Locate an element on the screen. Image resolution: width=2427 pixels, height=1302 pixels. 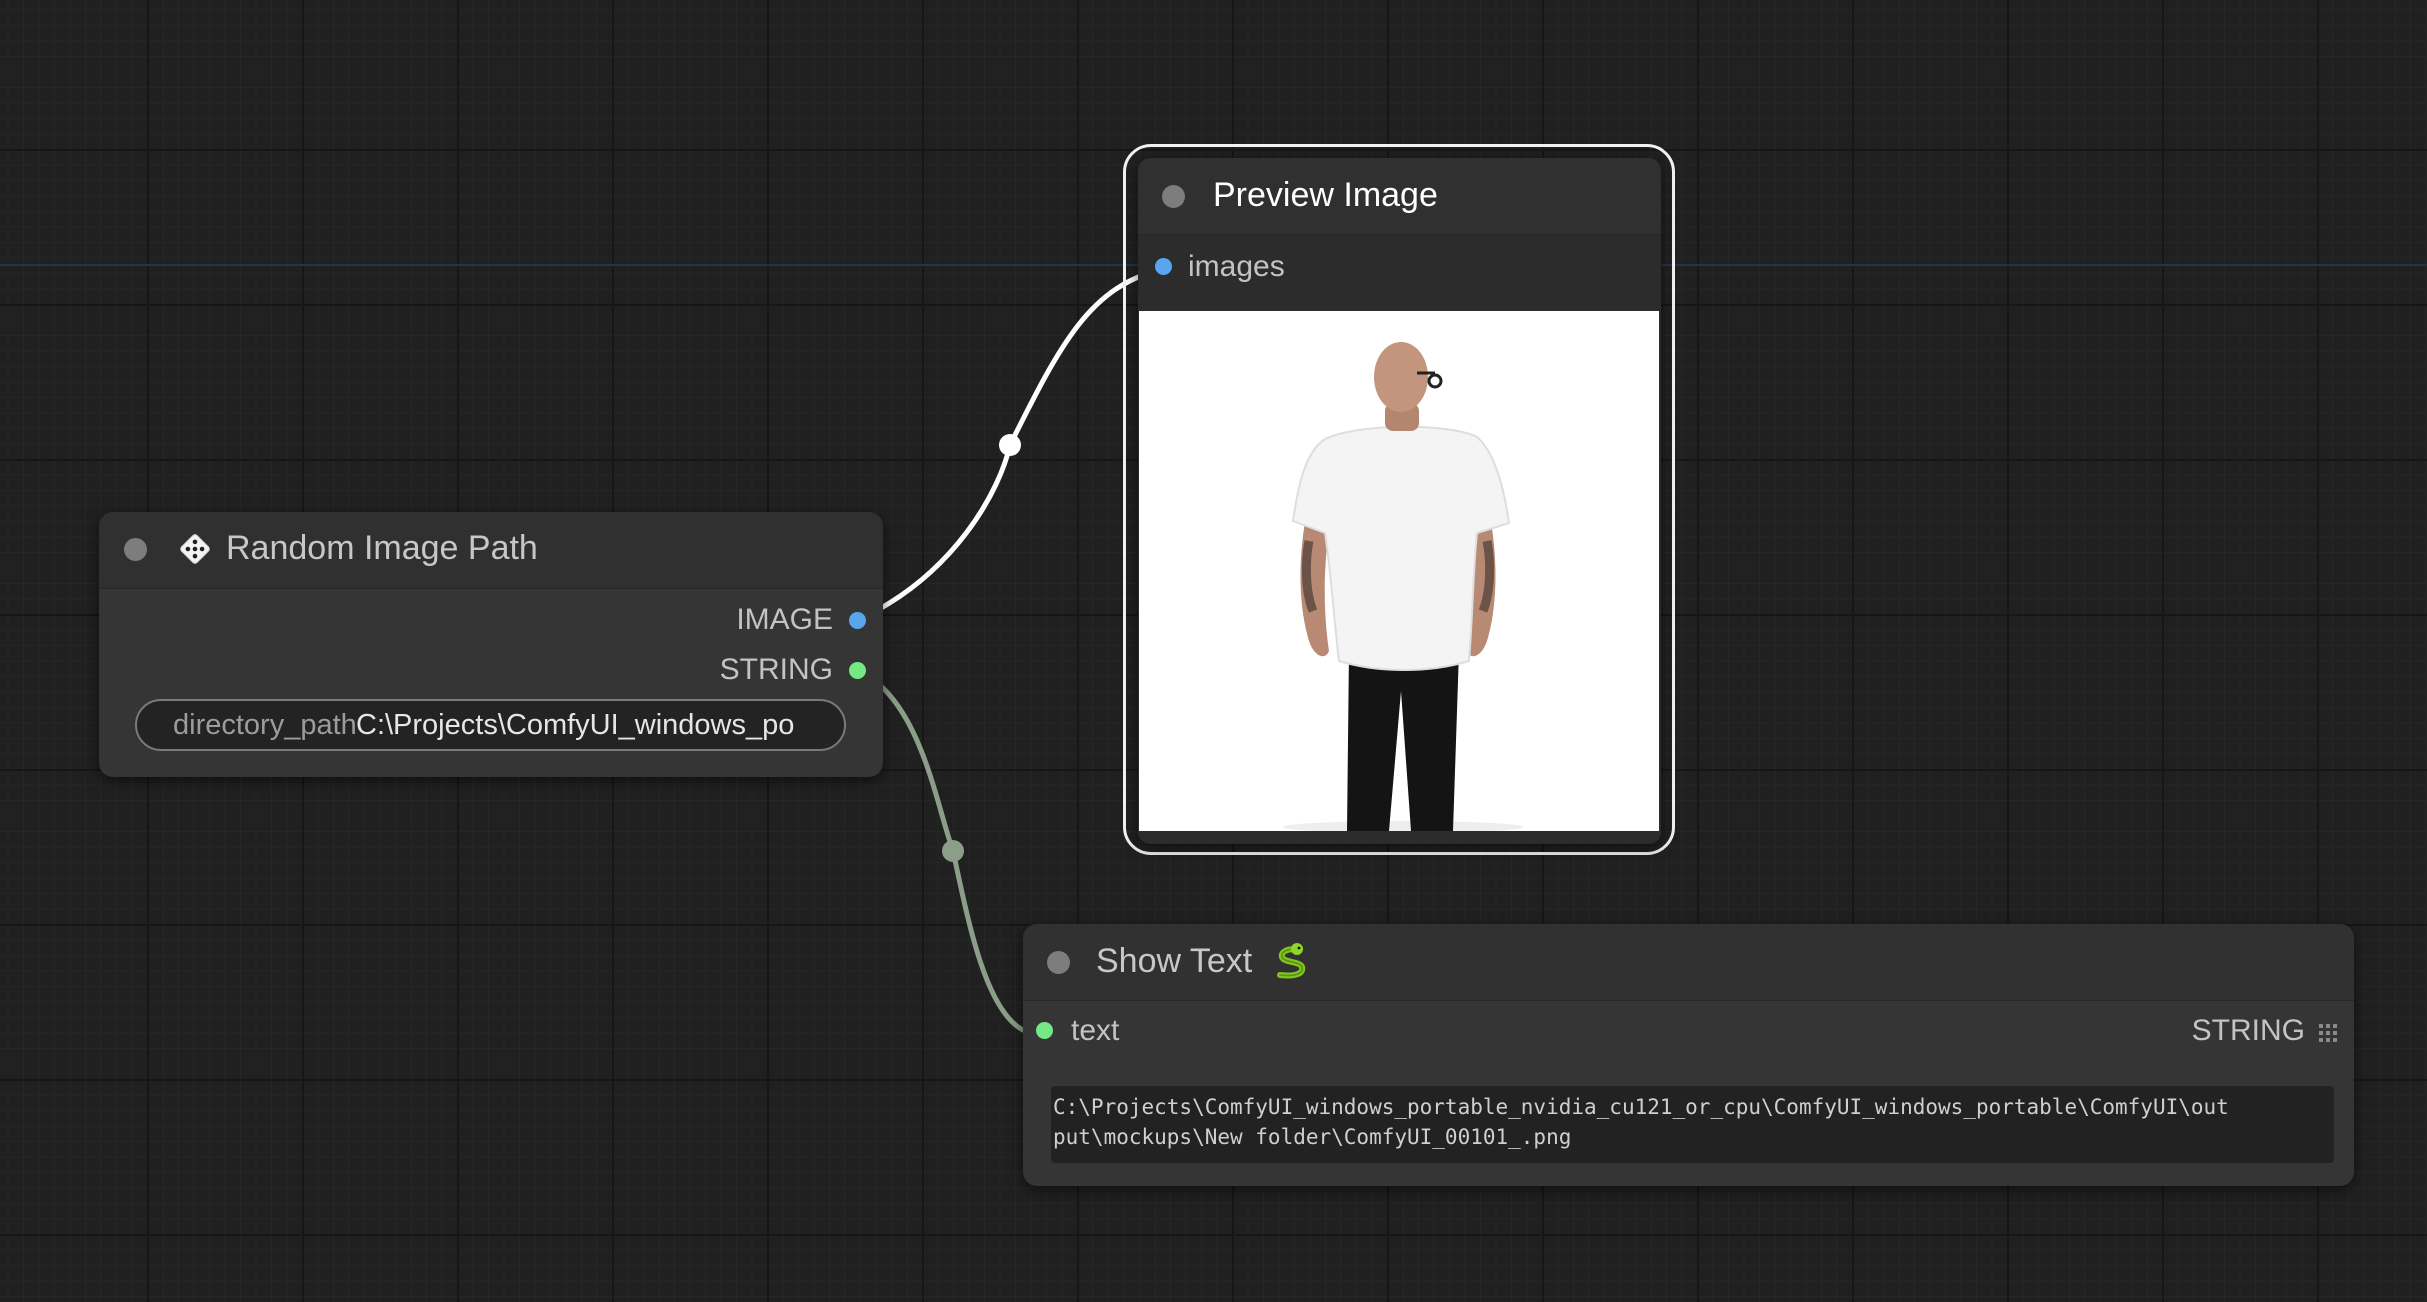
widget-name: directory_path is located at coordinates (265, 725).